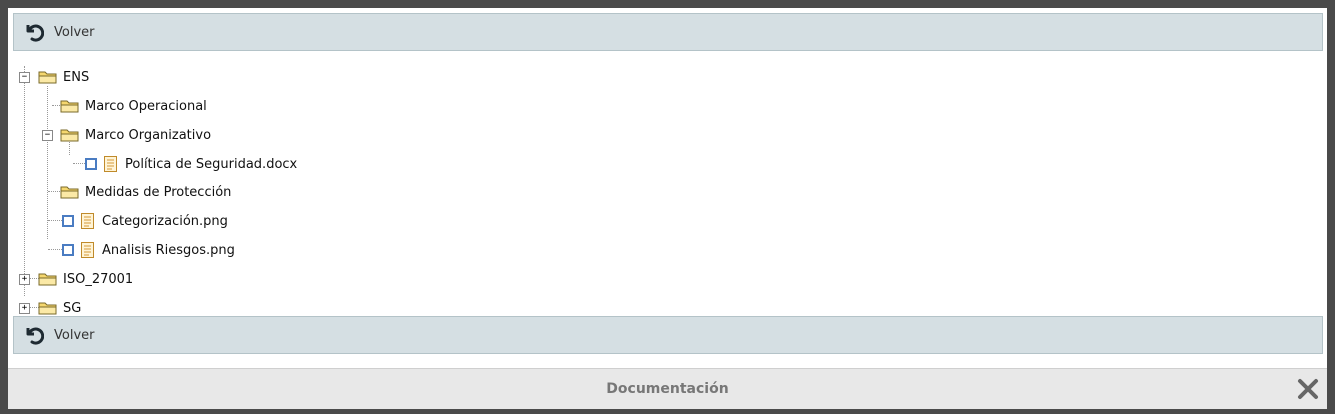  I want to click on tree-node-marco-operacional: Marco Operacional, so click(133, 106).